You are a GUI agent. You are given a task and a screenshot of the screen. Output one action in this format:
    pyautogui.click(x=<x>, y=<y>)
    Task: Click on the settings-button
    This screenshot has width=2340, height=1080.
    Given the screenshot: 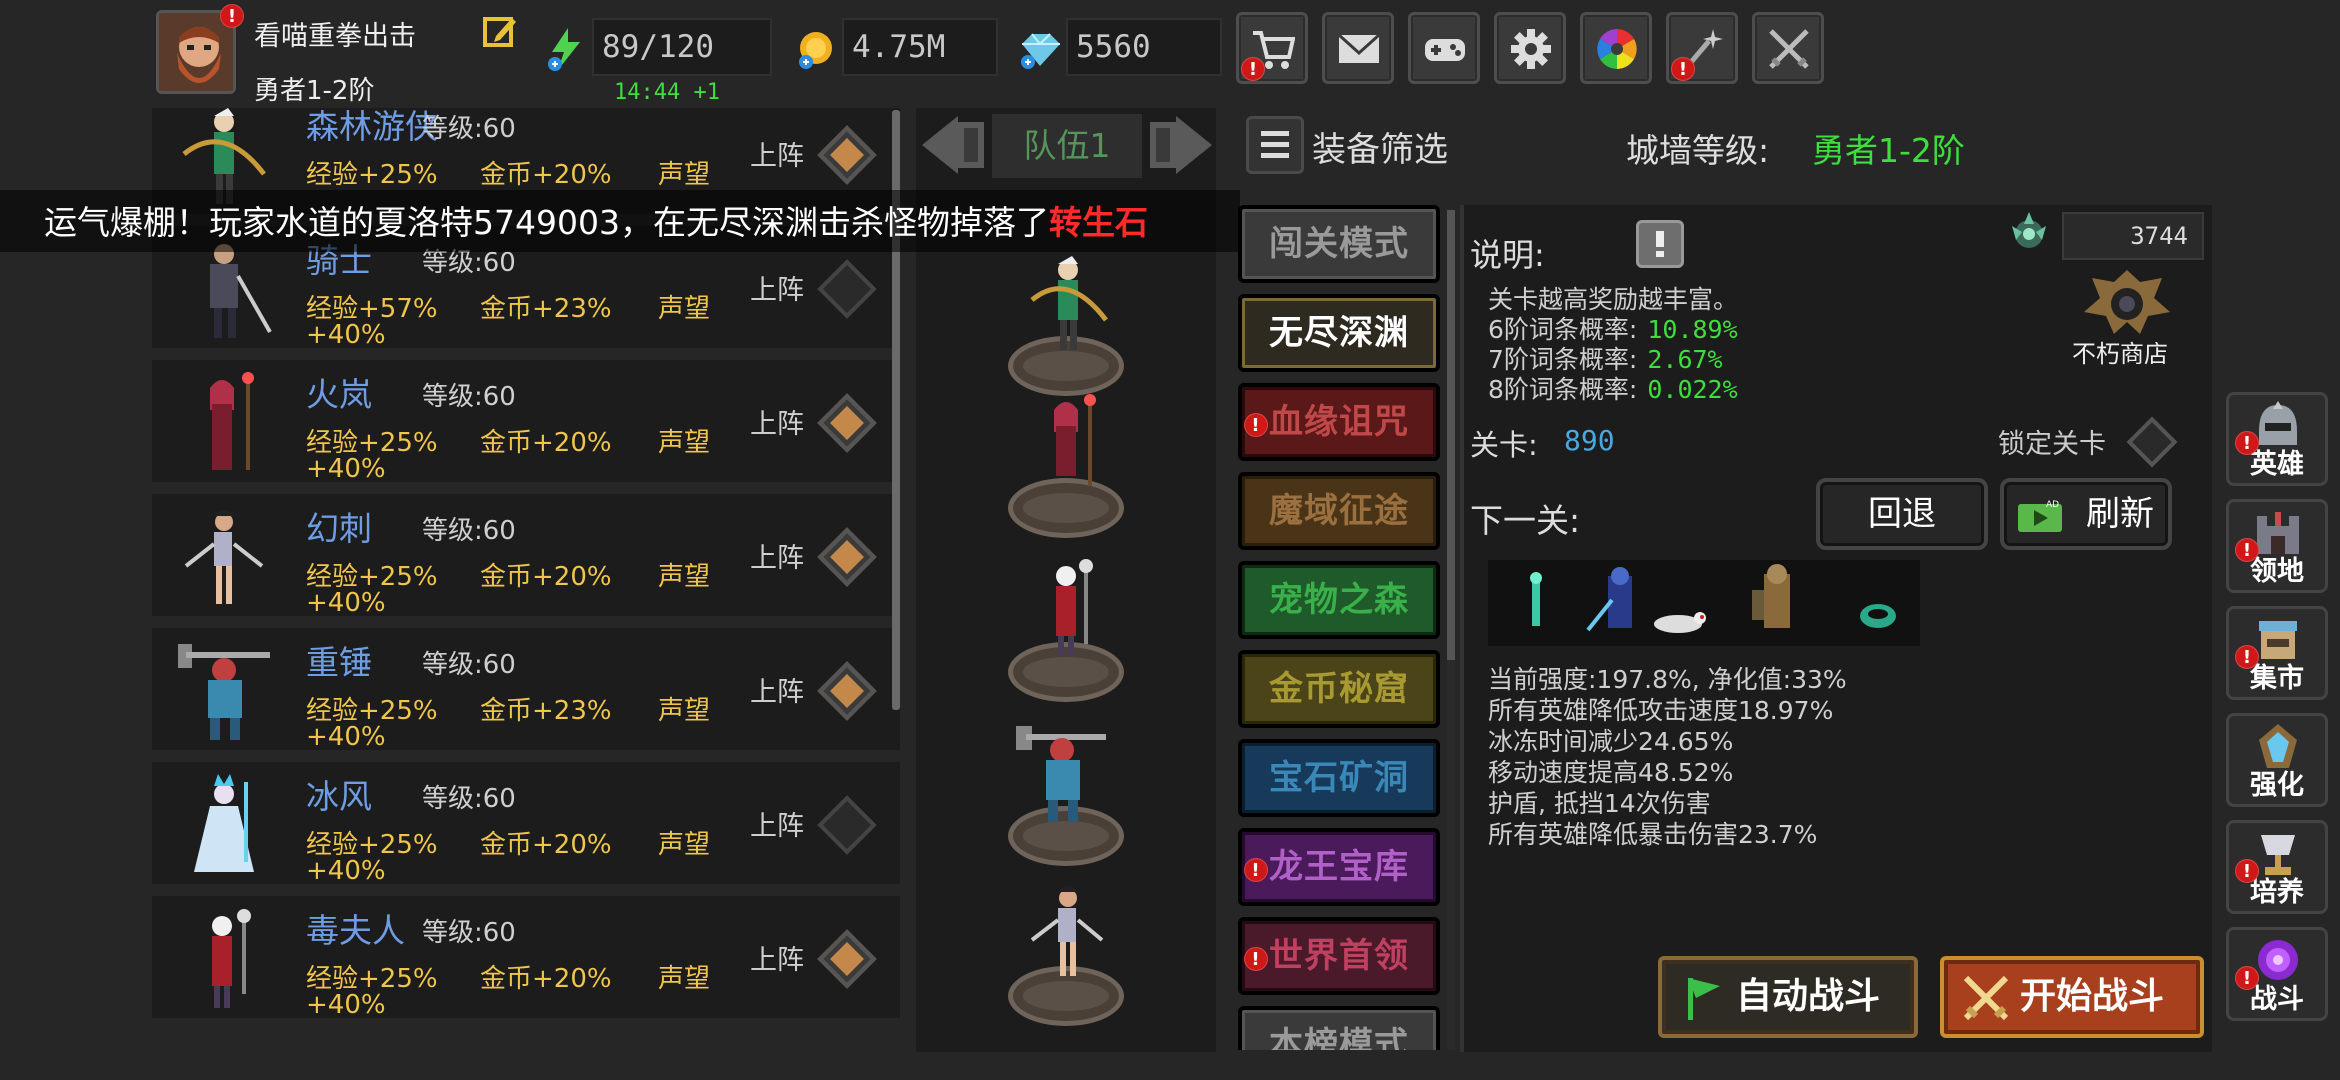 What is the action you would take?
    pyautogui.click(x=1530, y=48)
    